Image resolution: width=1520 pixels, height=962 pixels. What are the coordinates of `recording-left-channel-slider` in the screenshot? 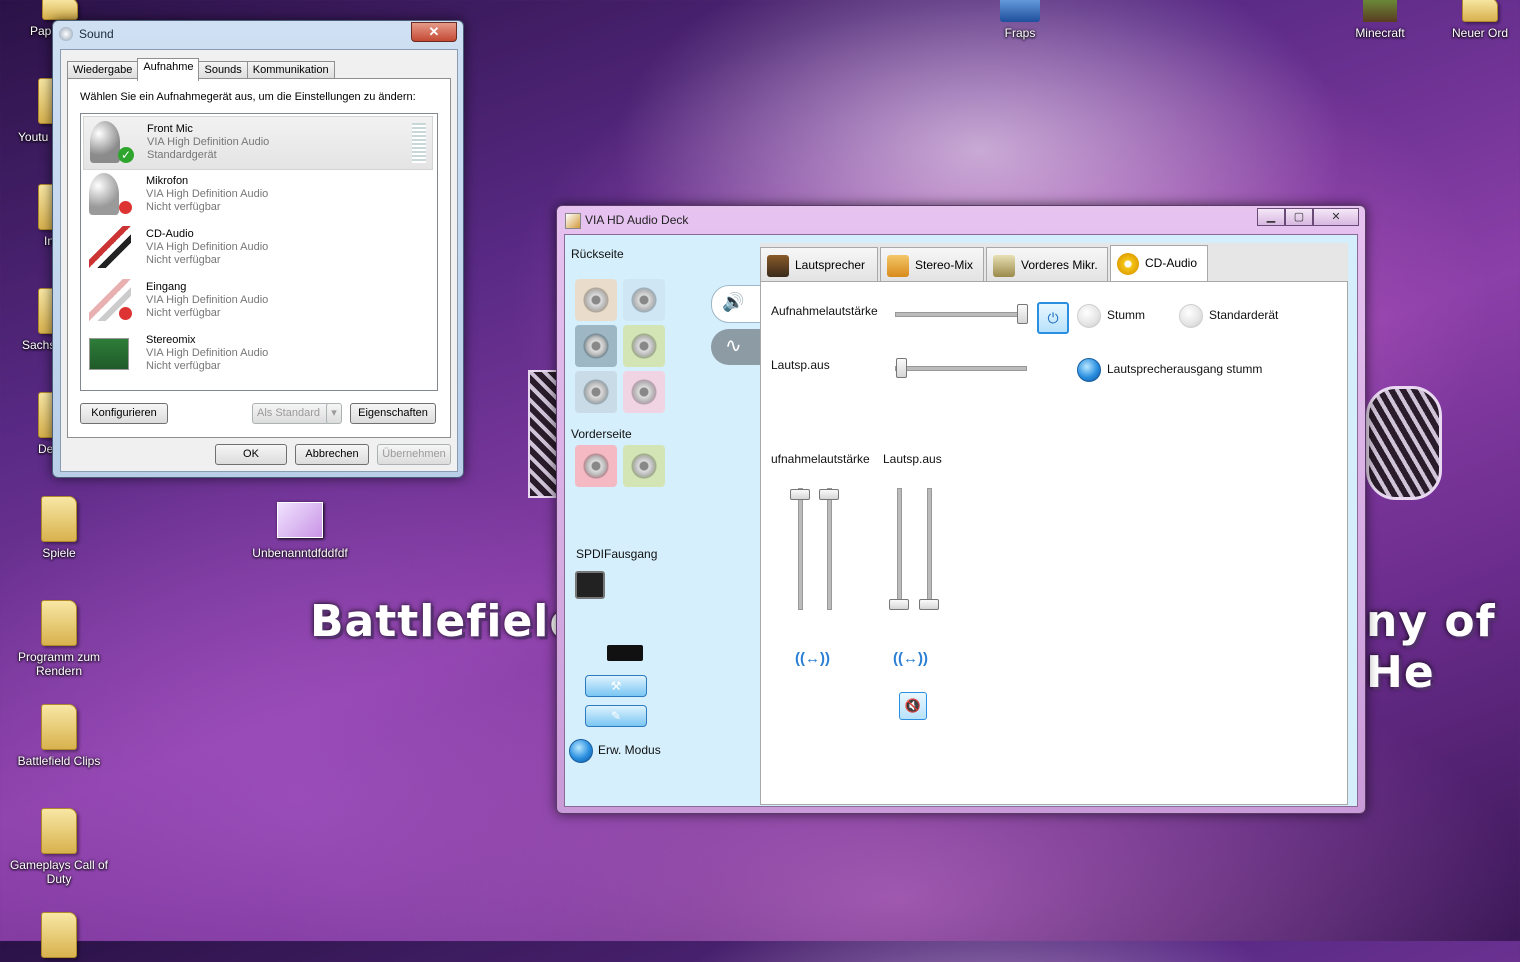 It's located at (800, 549).